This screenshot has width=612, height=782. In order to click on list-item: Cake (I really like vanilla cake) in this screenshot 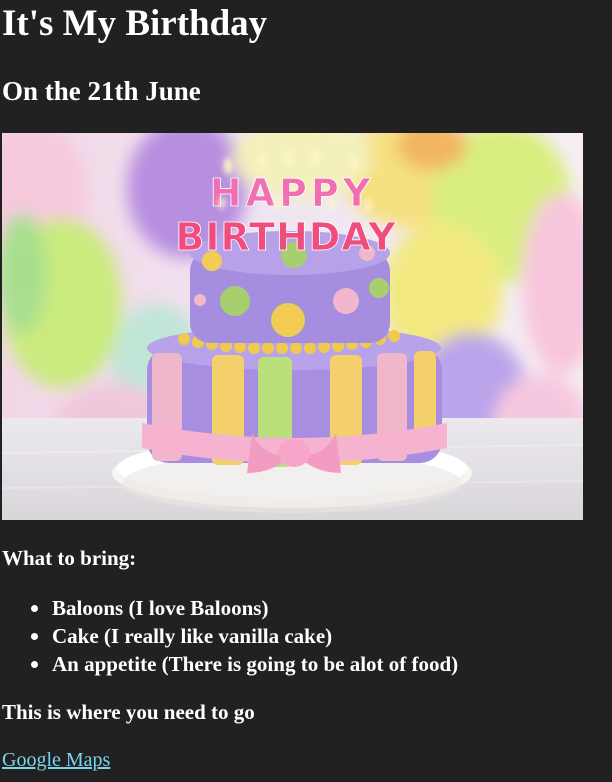, I will do `click(244, 636)`.